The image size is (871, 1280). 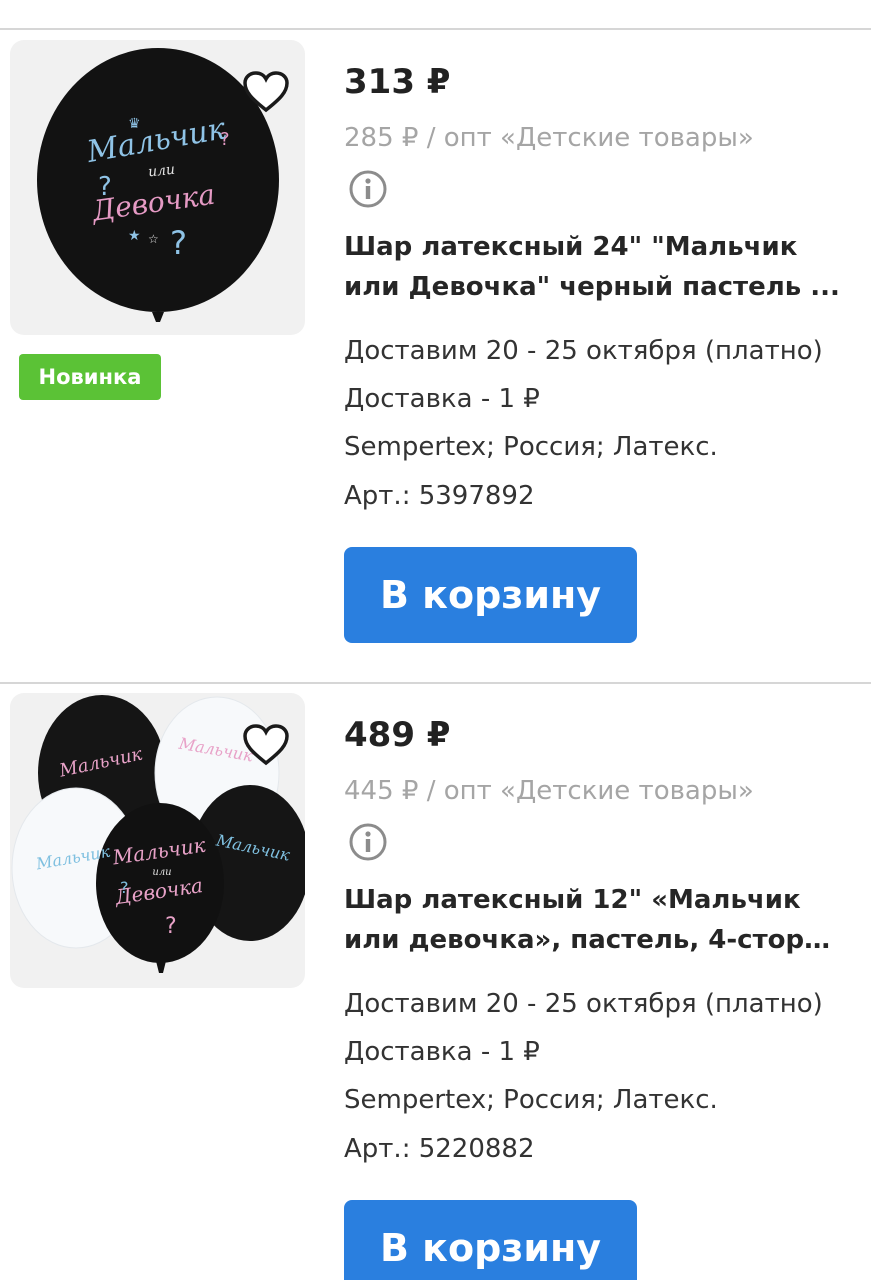 What do you see at coordinates (572, 900) in the screenshot?
I see `product-title-line: Шар латексный 12" «Мальчик` at bounding box center [572, 900].